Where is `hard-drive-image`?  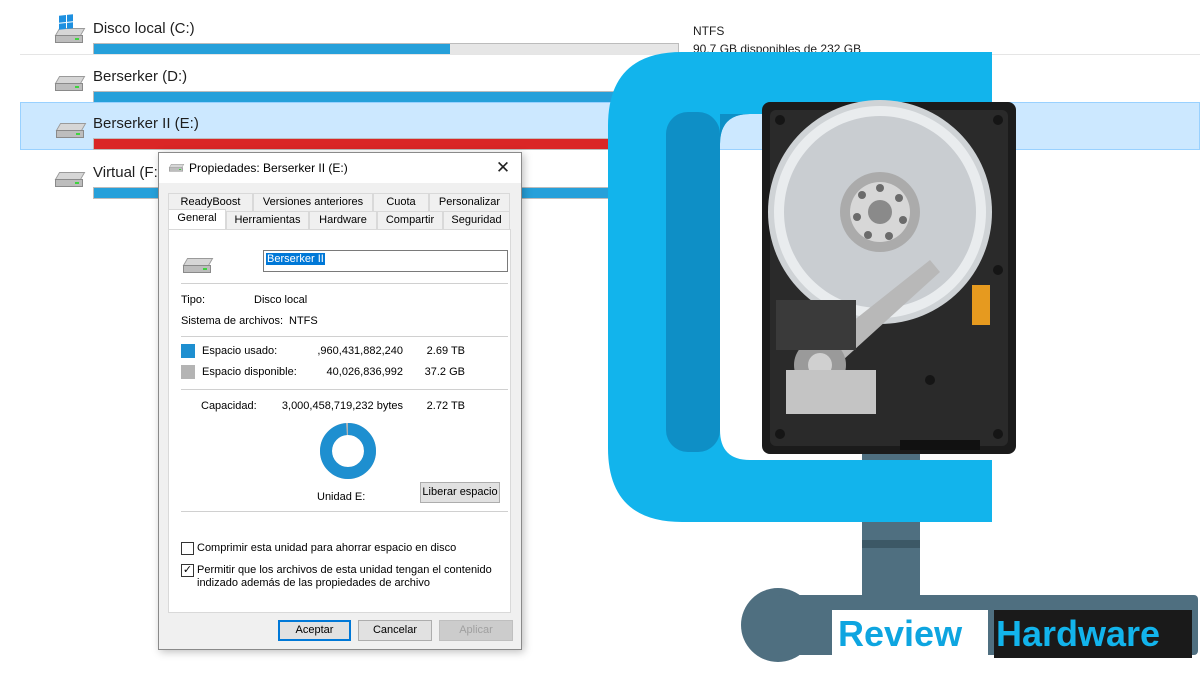 hard-drive-image is located at coordinates (889, 277).